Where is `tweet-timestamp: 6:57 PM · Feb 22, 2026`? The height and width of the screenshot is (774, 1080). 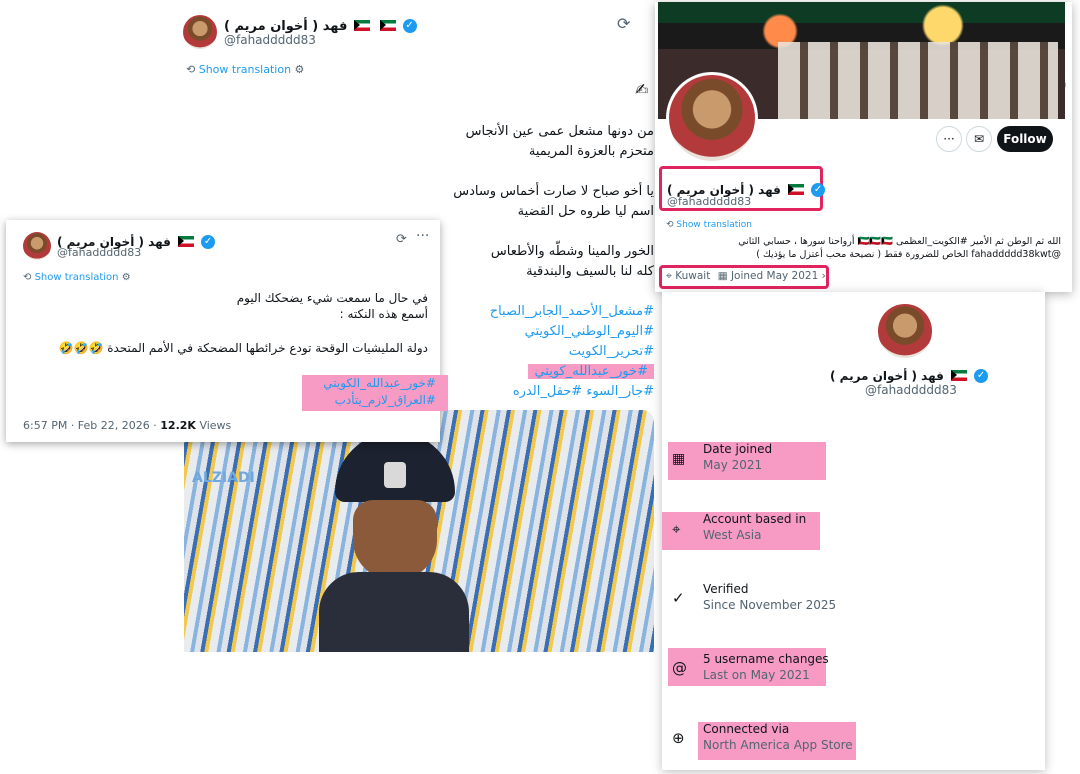
tweet-timestamp: 6:57 PM · Feb 22, 2026 is located at coordinates (86, 425).